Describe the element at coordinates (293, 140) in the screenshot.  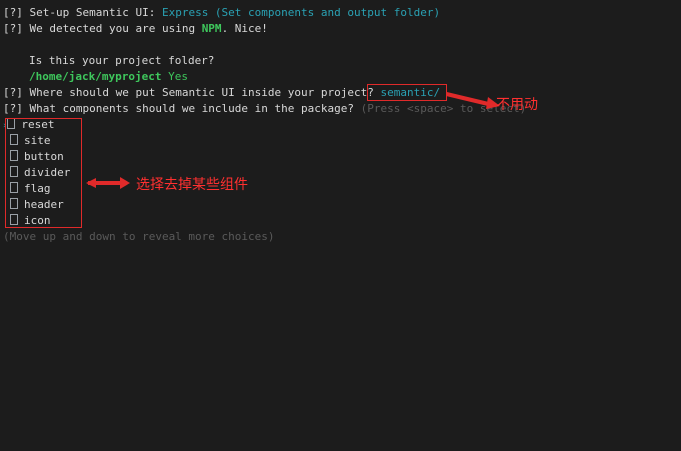
I see `annotation-arrows` at that location.